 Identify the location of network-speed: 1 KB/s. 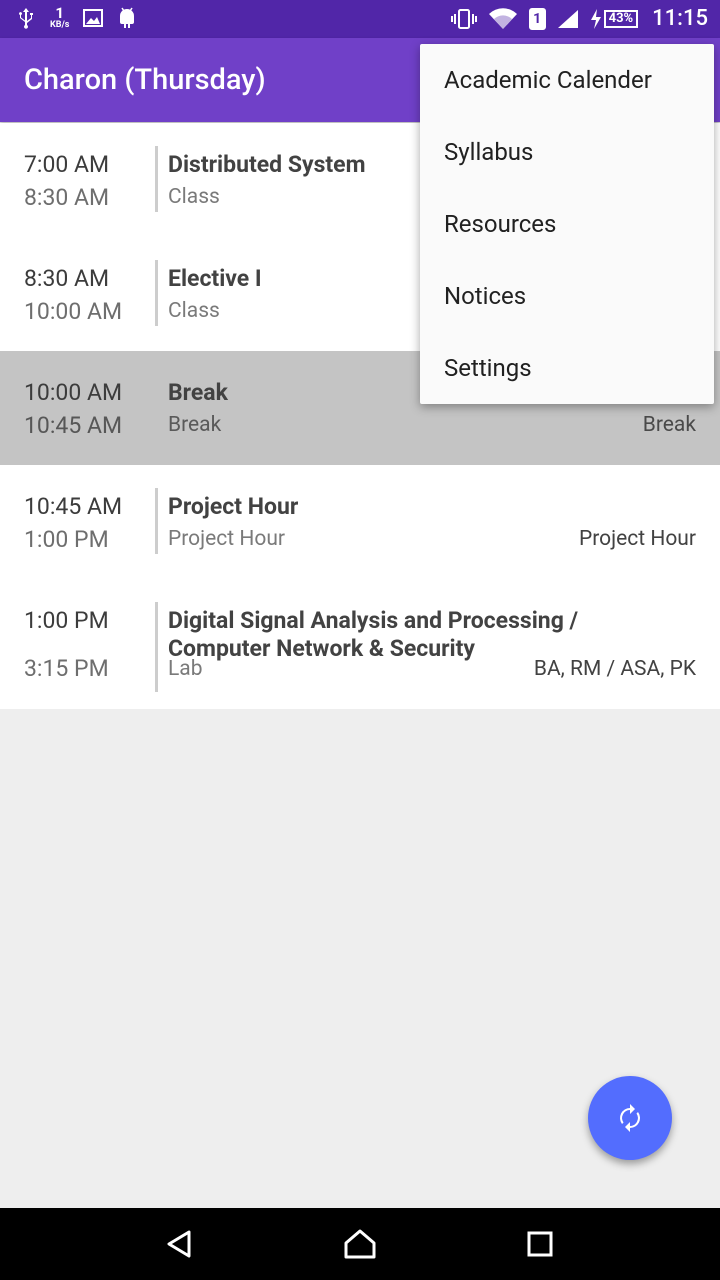
(60, 17).